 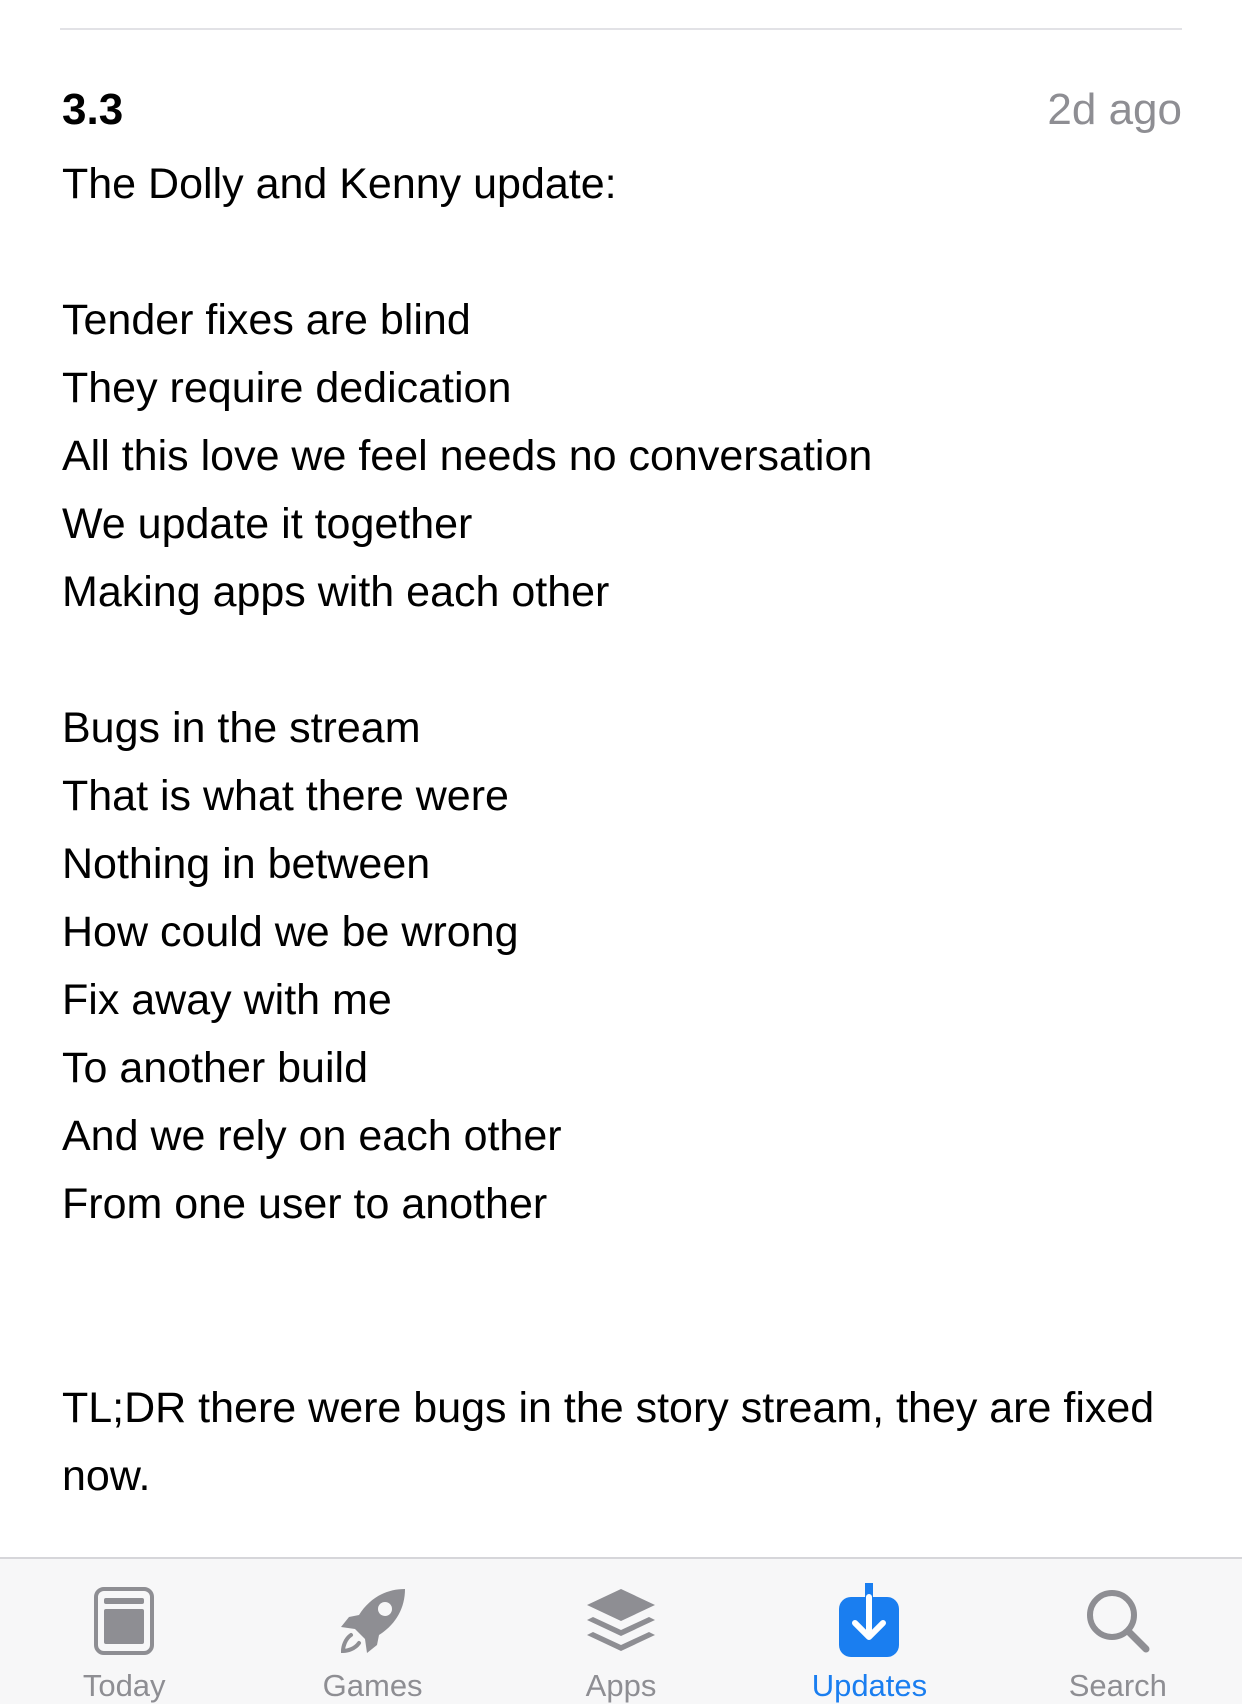 What do you see at coordinates (869, 1620) in the screenshot?
I see `download-icon` at bounding box center [869, 1620].